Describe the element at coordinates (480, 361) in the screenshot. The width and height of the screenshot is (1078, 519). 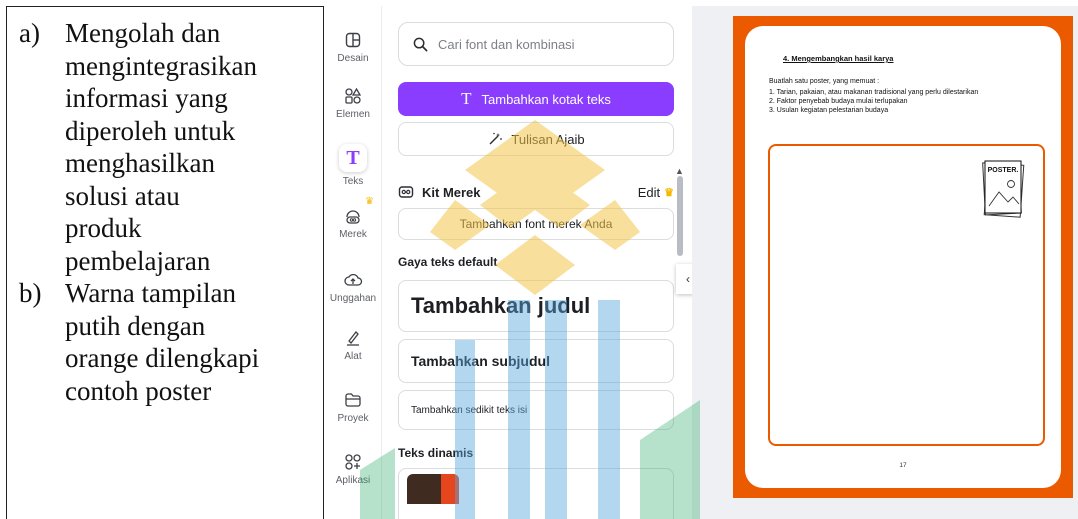
I see `subheading-label: Tambahkan subjudul` at that location.